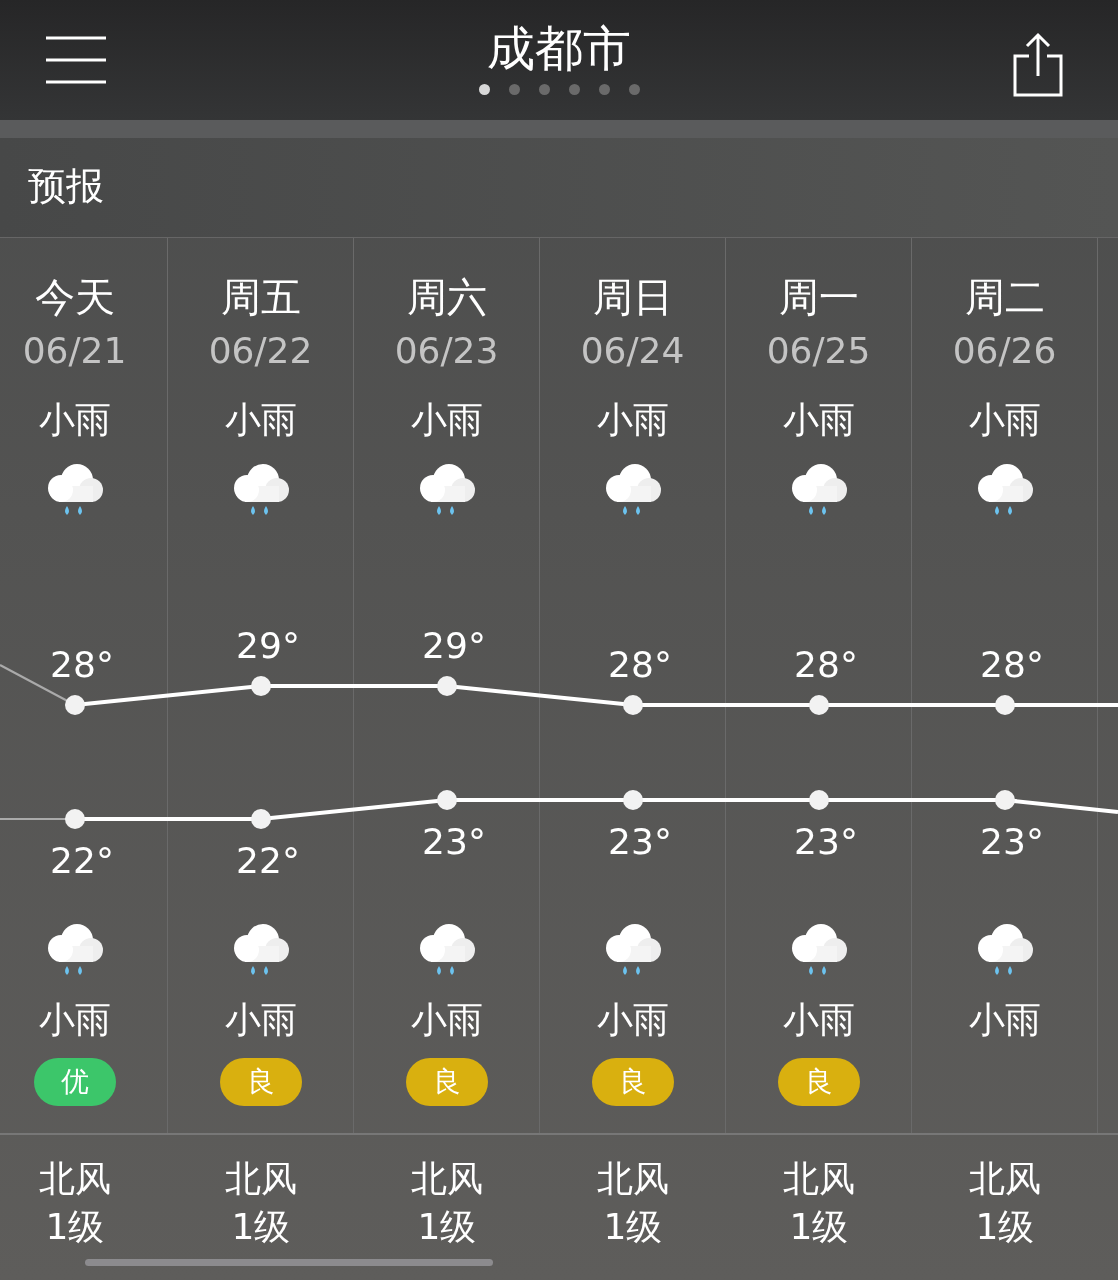  Describe the element at coordinates (559, 188) in the screenshot. I see `forecast-section-title: 预报` at that location.